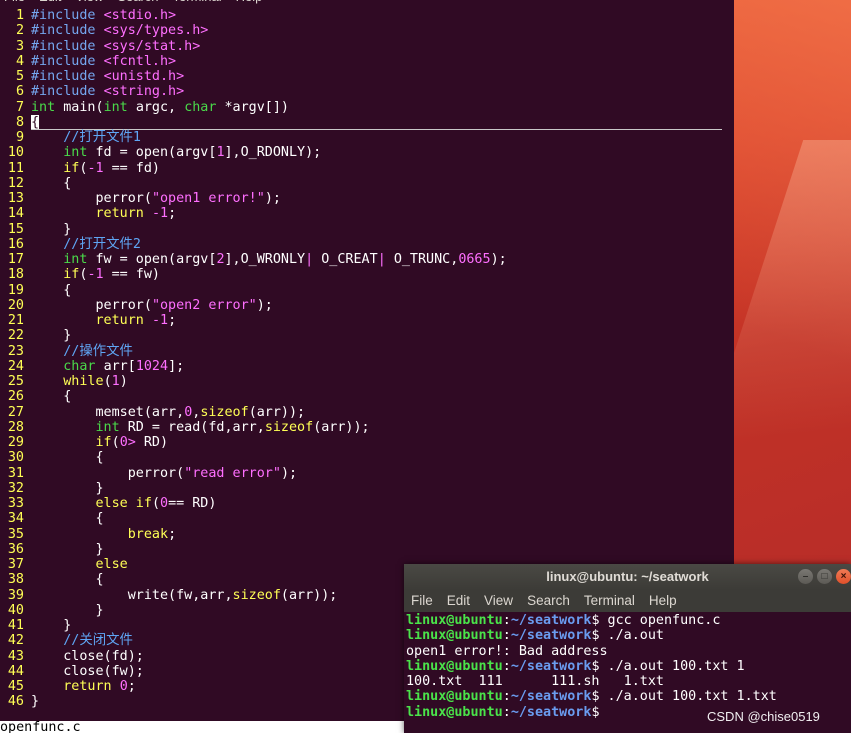  What do you see at coordinates (367, 305) in the screenshot?
I see `code-line: 20 perror("open2 error");` at bounding box center [367, 305].